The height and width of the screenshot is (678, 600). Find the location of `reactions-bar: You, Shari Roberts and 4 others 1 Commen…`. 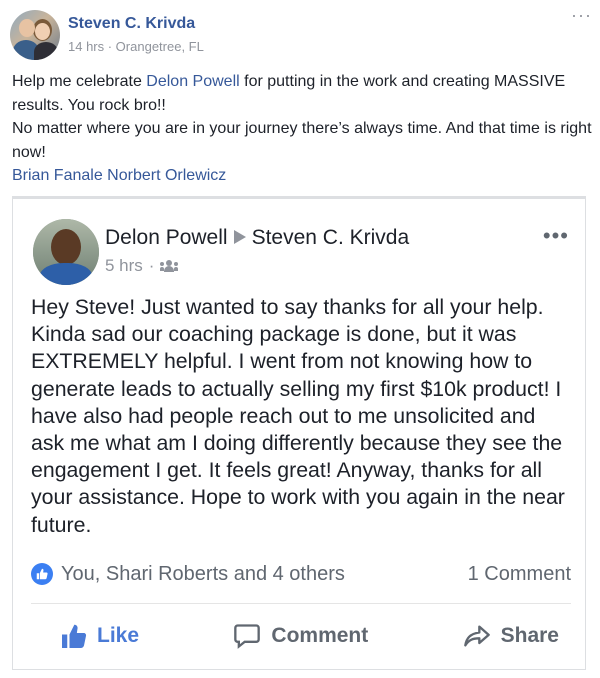

reactions-bar: You, Shari Roberts and 4 others 1 Commen… is located at coordinates (301, 574).